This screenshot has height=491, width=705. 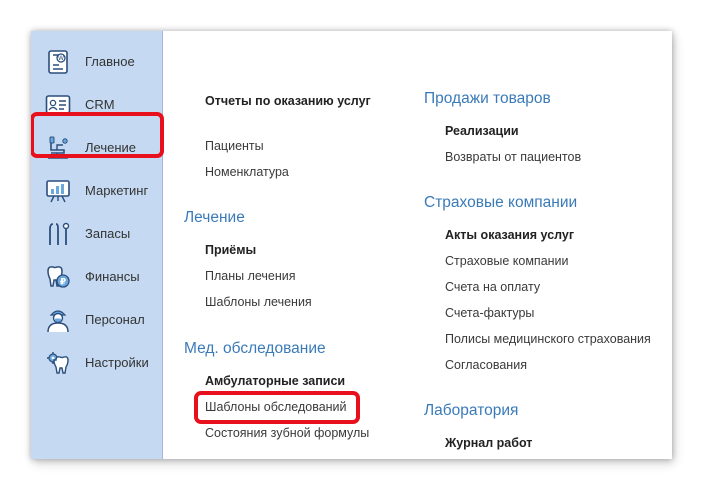 I want to click on link-treatment-templates: Шаблоны лечения, so click(x=258, y=302).